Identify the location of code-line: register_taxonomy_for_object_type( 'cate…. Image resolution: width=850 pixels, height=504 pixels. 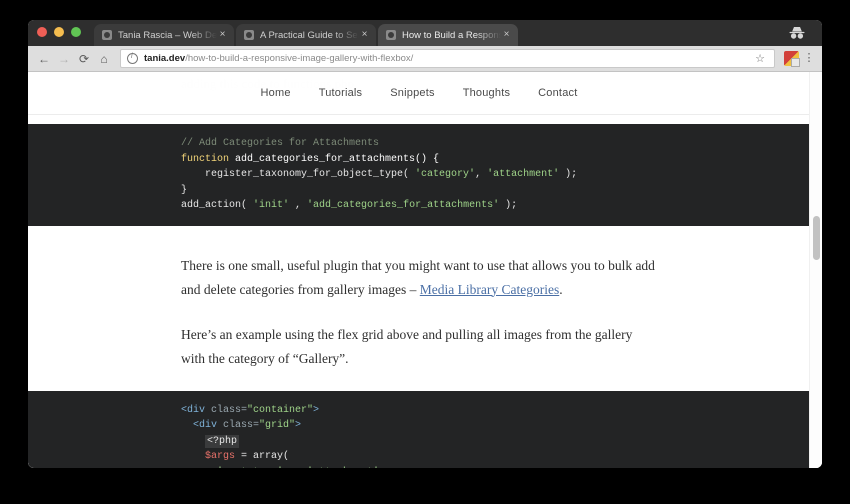
(302, 174).